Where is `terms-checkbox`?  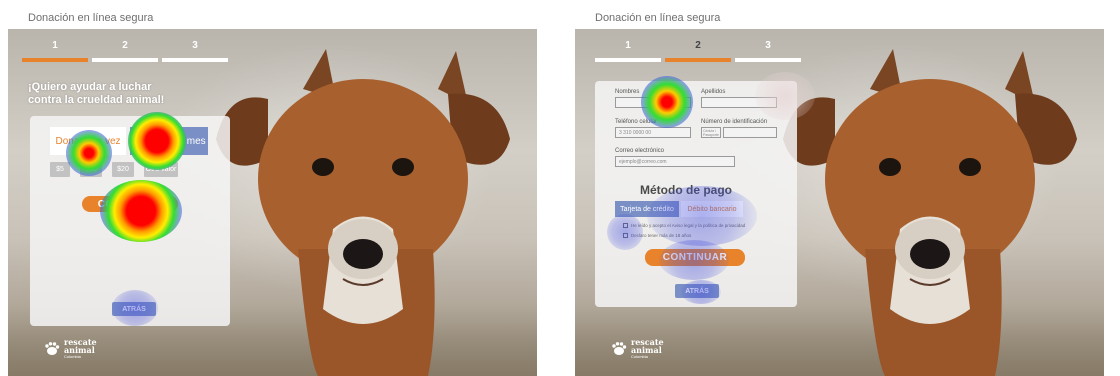
terms-checkbox is located at coordinates (625, 225).